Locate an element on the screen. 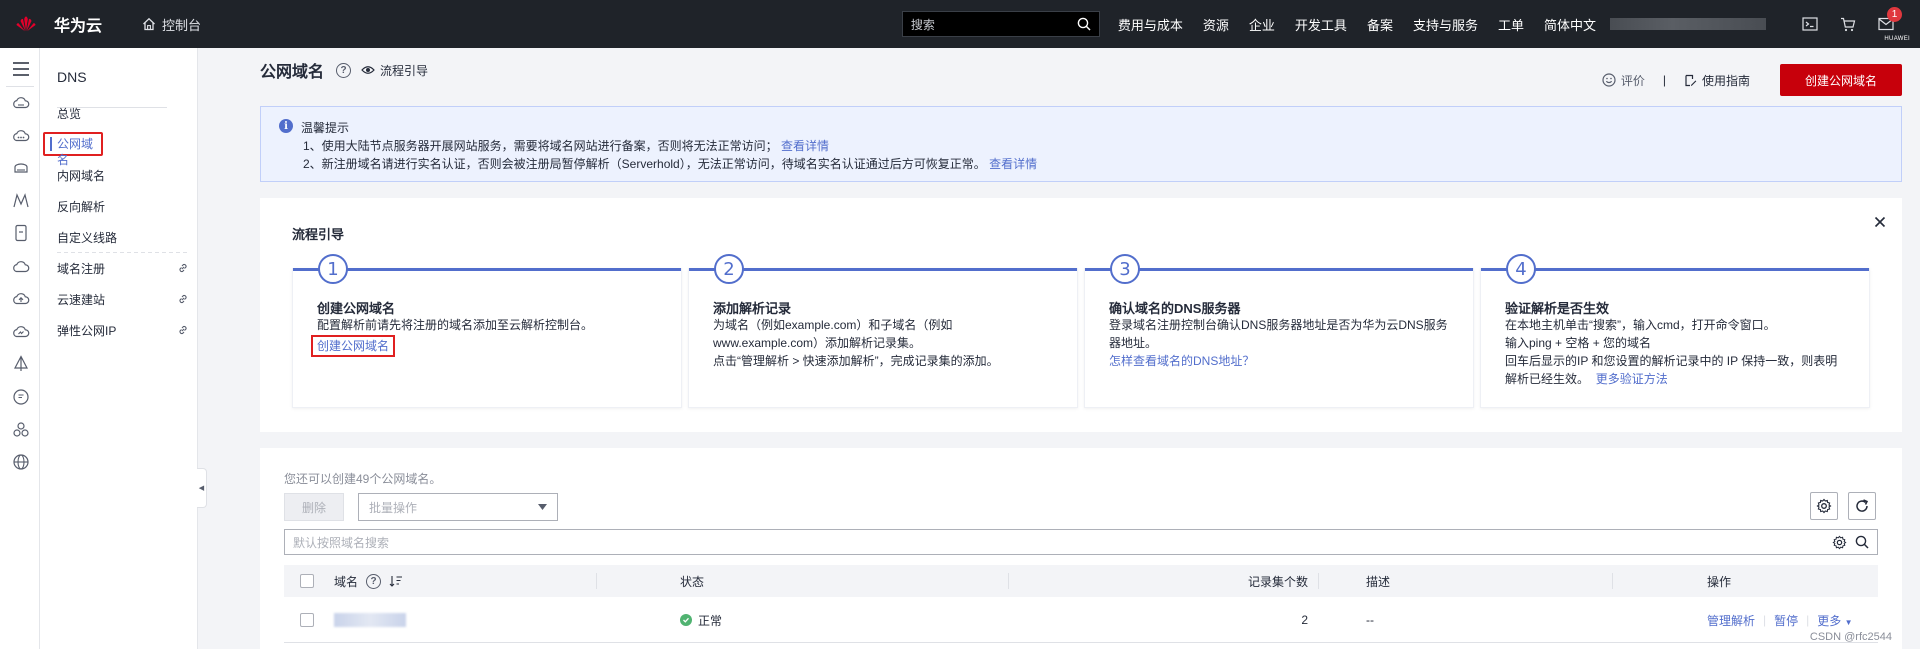 This screenshot has height=649, width=1920. step-text: 点击“管理解析 > 快速添加解析”，完成记录集的添加。 is located at coordinates (856, 361).